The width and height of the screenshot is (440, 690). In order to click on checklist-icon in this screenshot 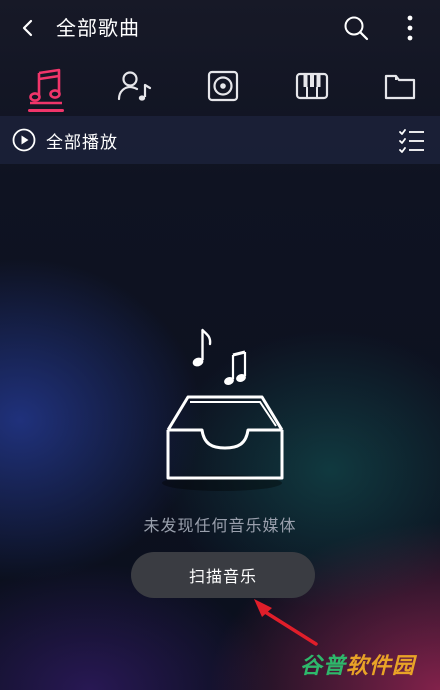, I will do `click(411, 141)`.